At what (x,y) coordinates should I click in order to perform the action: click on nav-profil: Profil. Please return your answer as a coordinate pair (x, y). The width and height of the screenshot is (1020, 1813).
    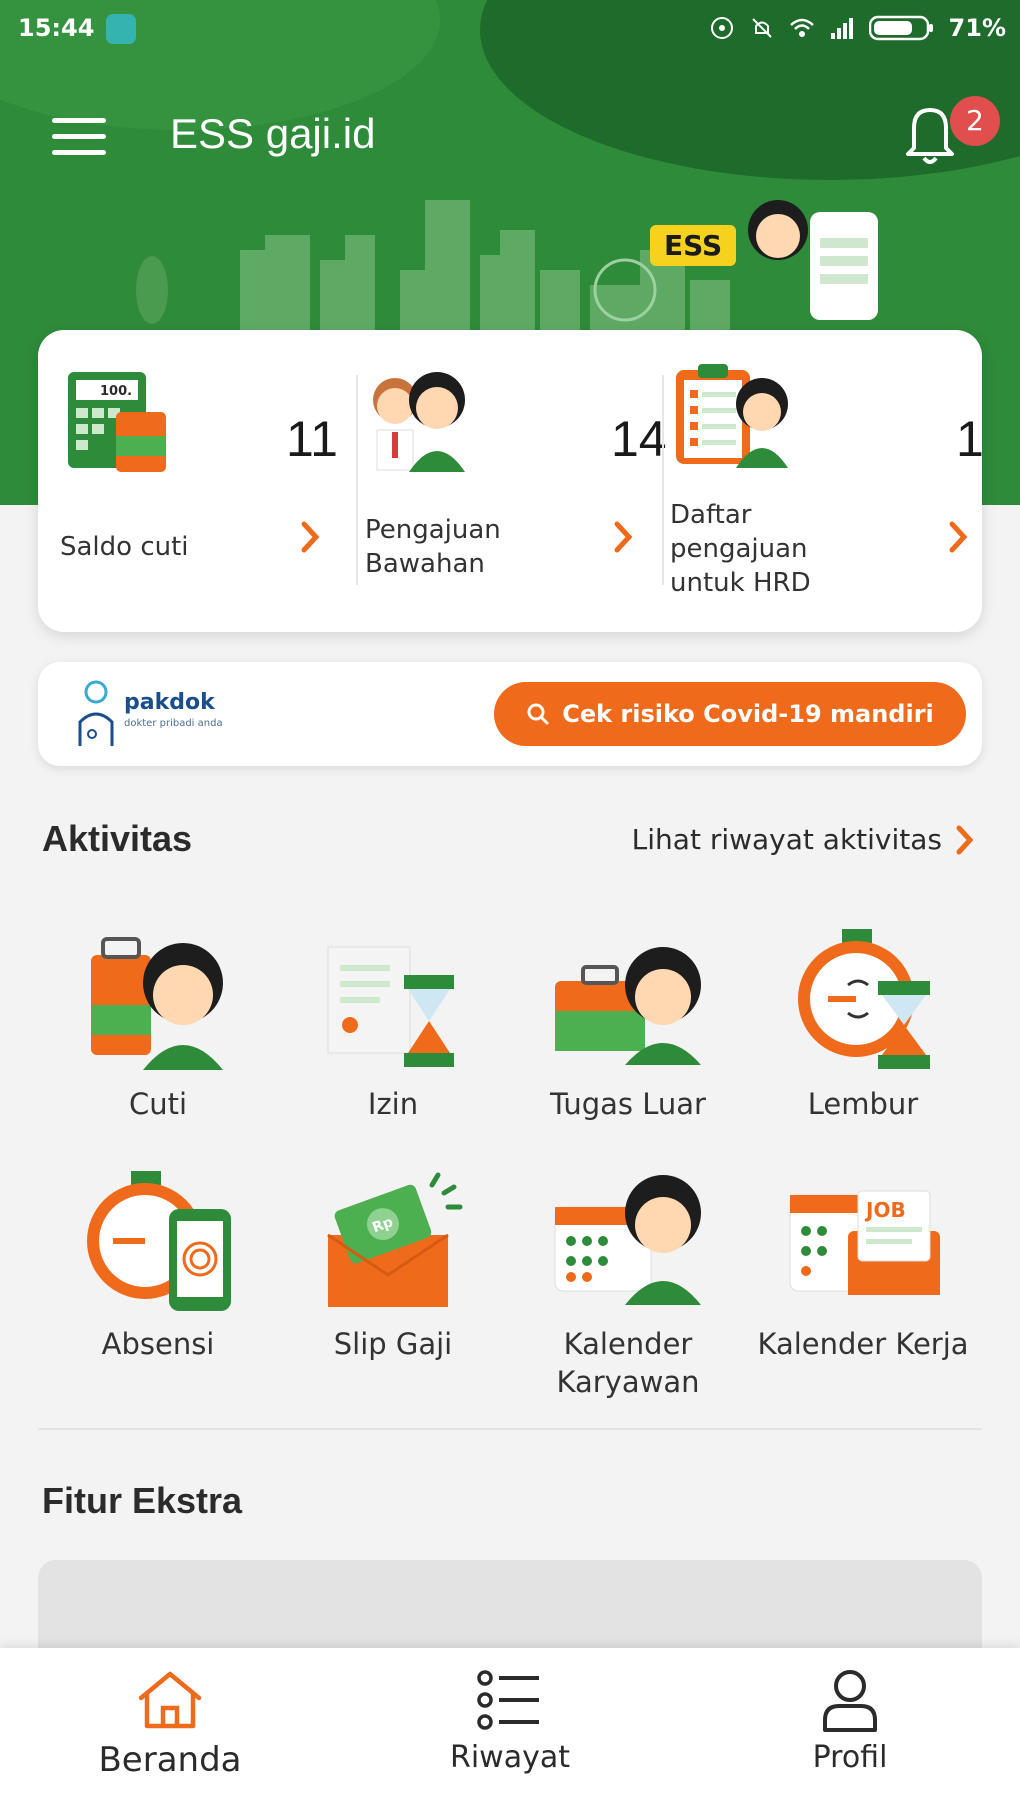
    Looking at the image, I should click on (850, 1721).